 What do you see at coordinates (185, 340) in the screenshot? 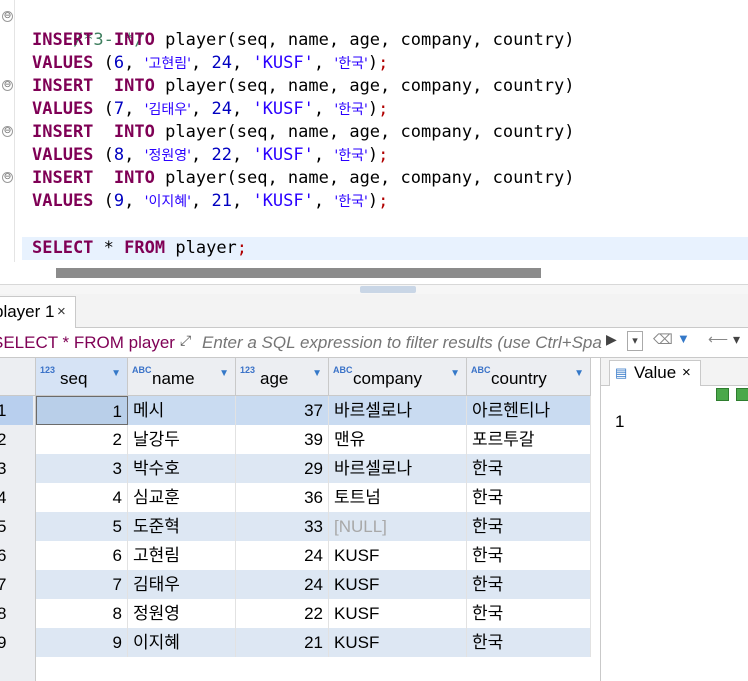
I see `expand-icon: ⤢` at bounding box center [185, 340].